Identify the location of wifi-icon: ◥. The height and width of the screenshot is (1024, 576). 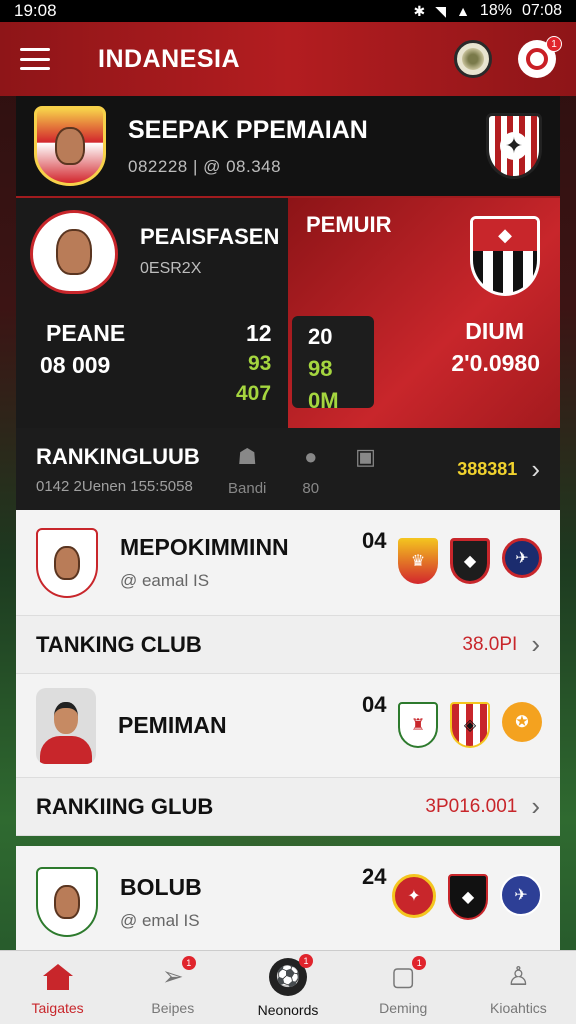
(441, 10).